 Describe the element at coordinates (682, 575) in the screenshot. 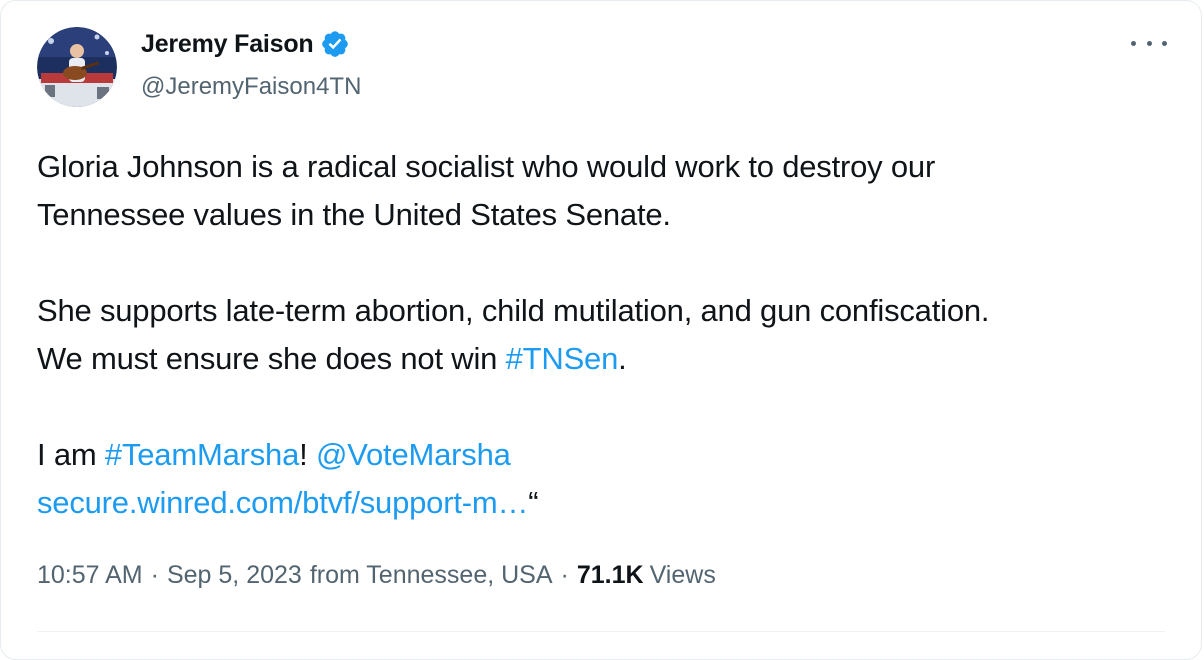

I see `views-label: Views` at that location.